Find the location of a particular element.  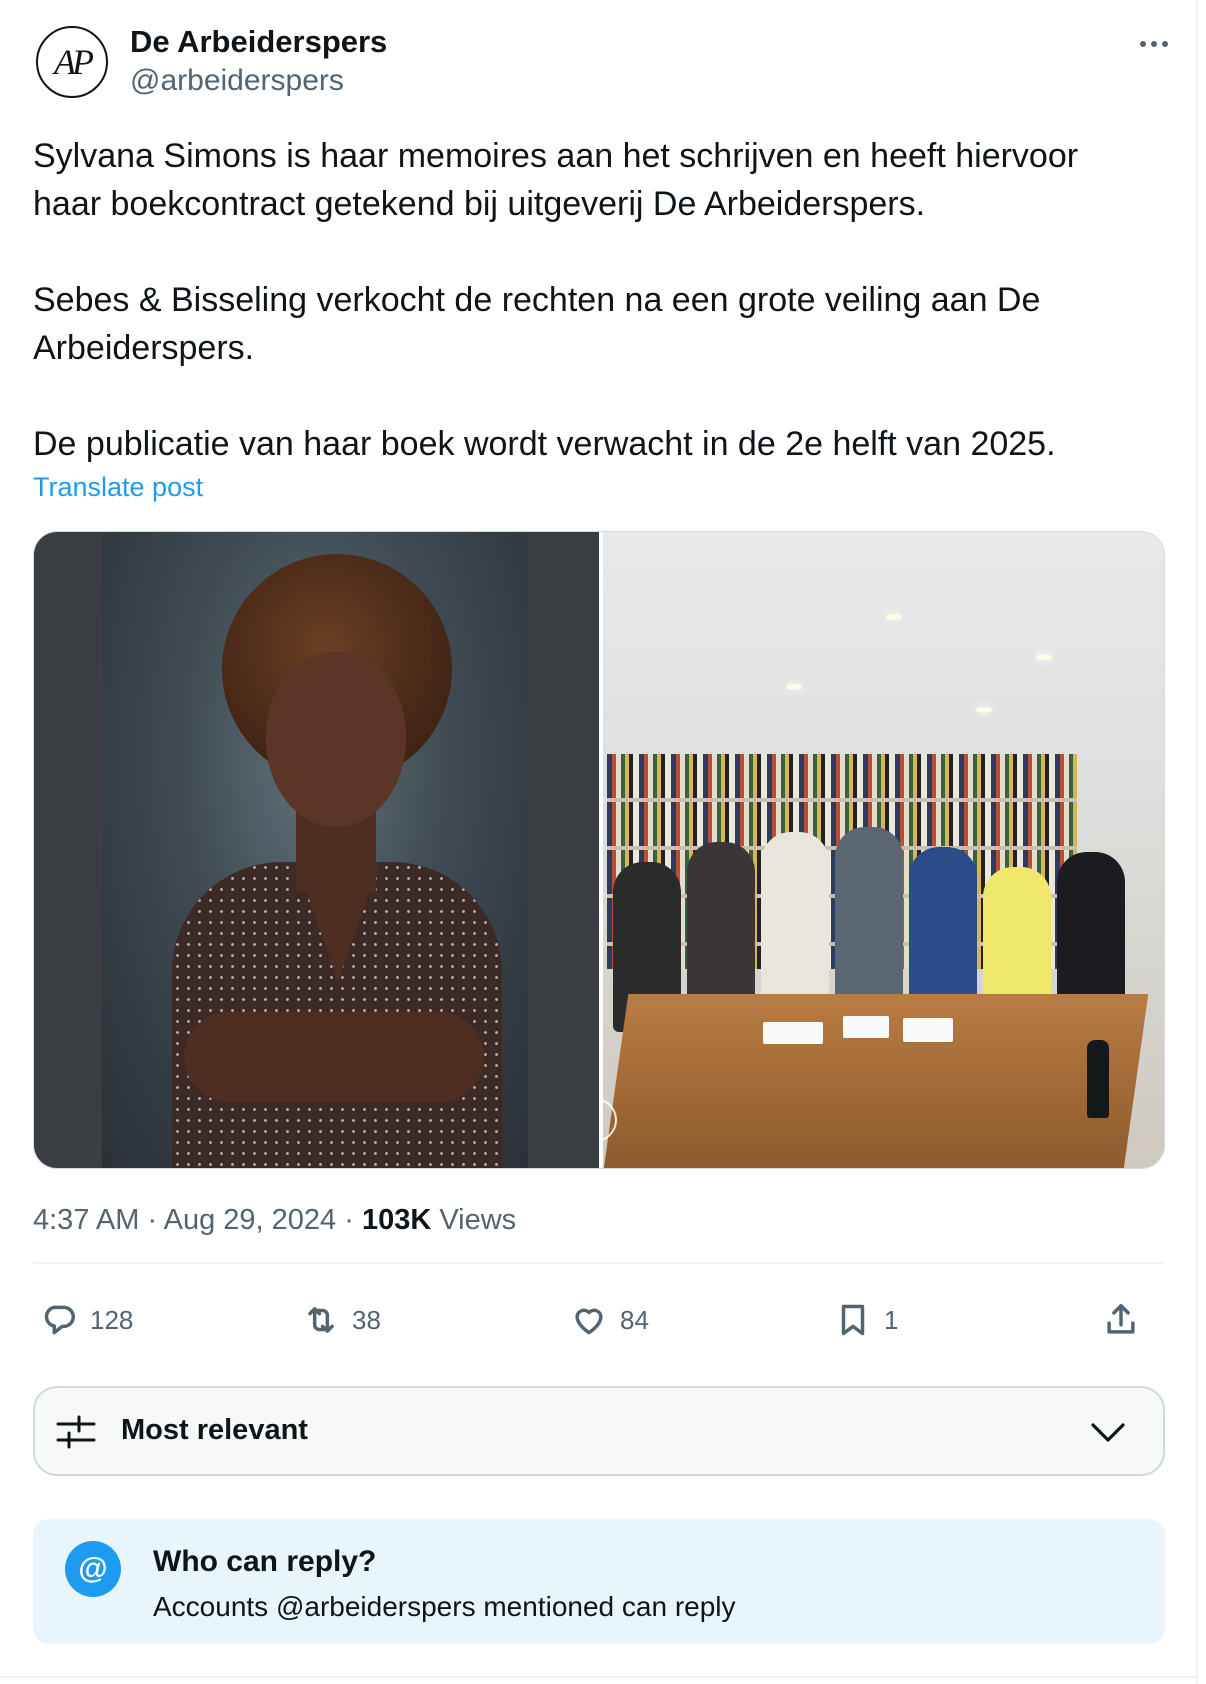

post-time: 4:37 AM is located at coordinates (86, 1220).